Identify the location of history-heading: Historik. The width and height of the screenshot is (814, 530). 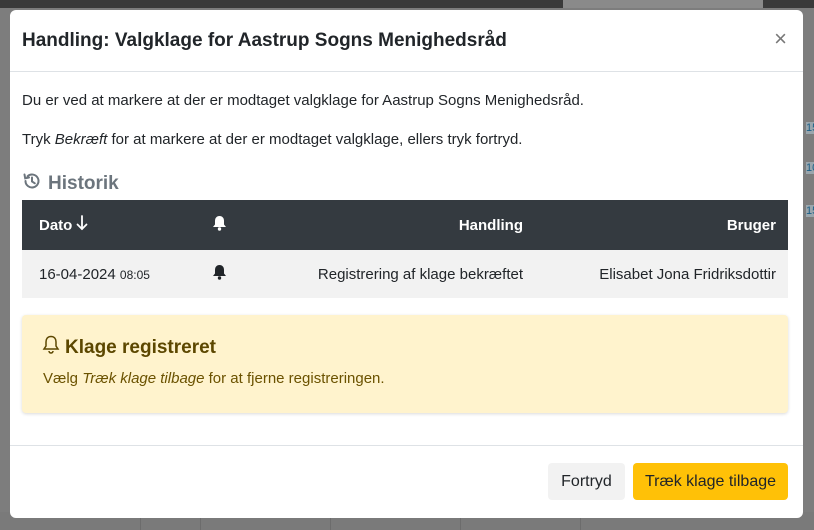
(70, 184).